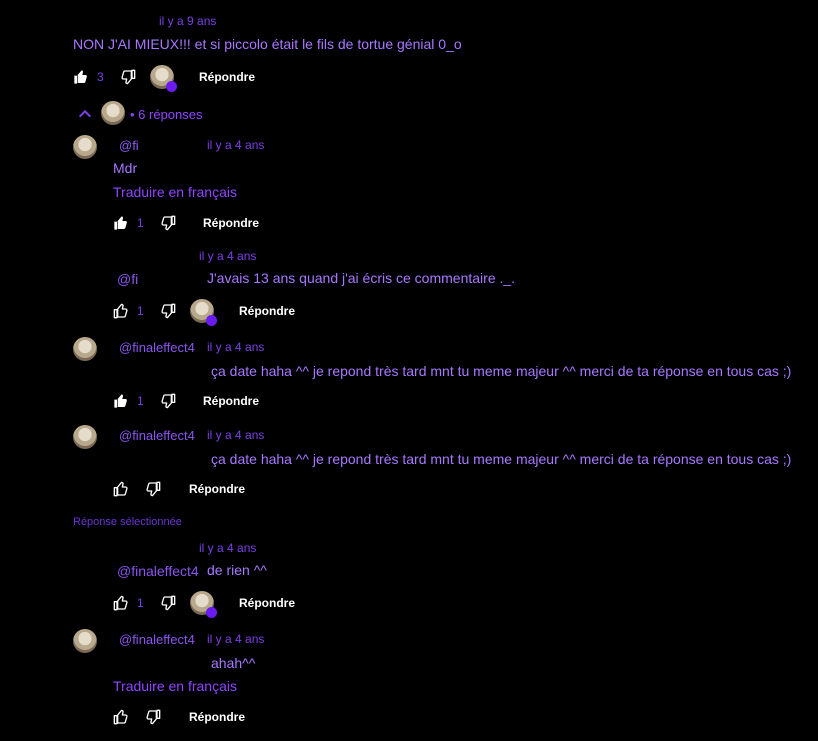  Describe the element at coordinates (100, 77) in the screenshot. I see `like-count: 3` at that location.